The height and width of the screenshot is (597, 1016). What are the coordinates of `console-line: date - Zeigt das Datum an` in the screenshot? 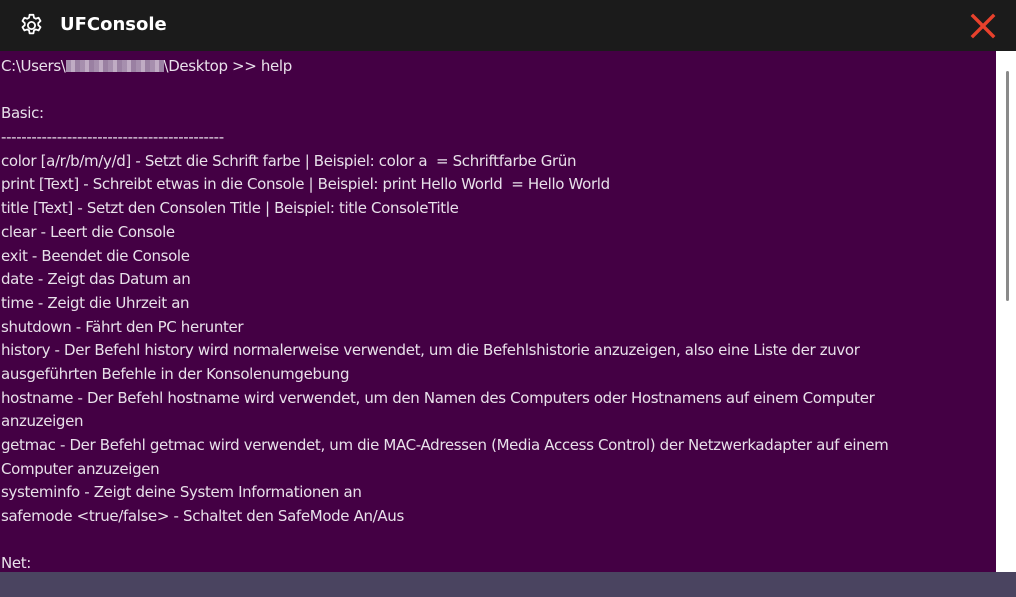 It's located at (96, 279).